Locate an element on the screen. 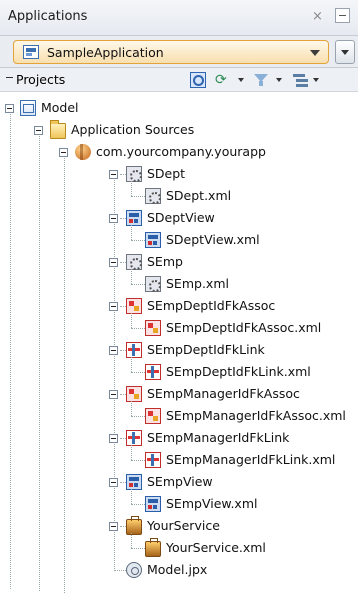  package-icon is located at coordinates (83, 152).